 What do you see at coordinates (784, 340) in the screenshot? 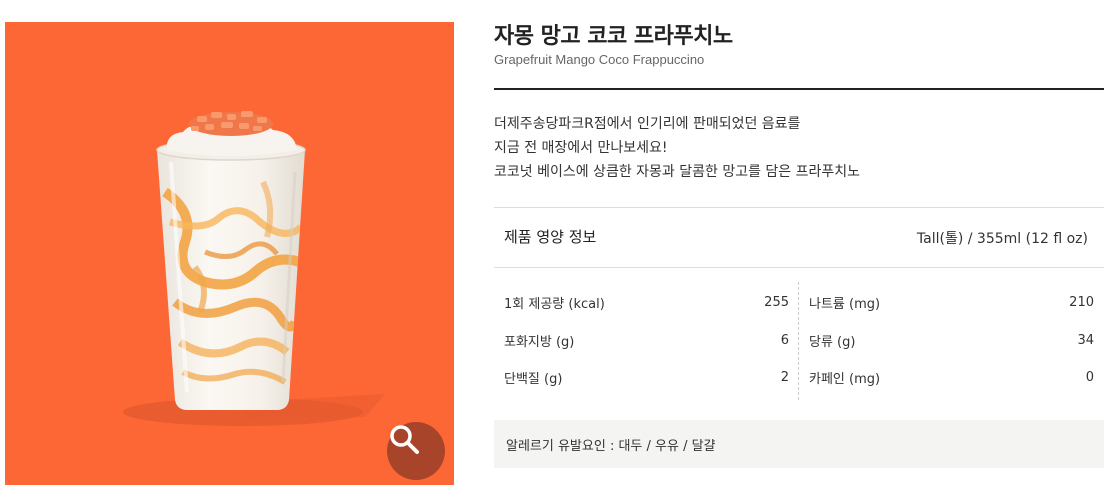
I see `nutrition-value: 6` at bounding box center [784, 340].